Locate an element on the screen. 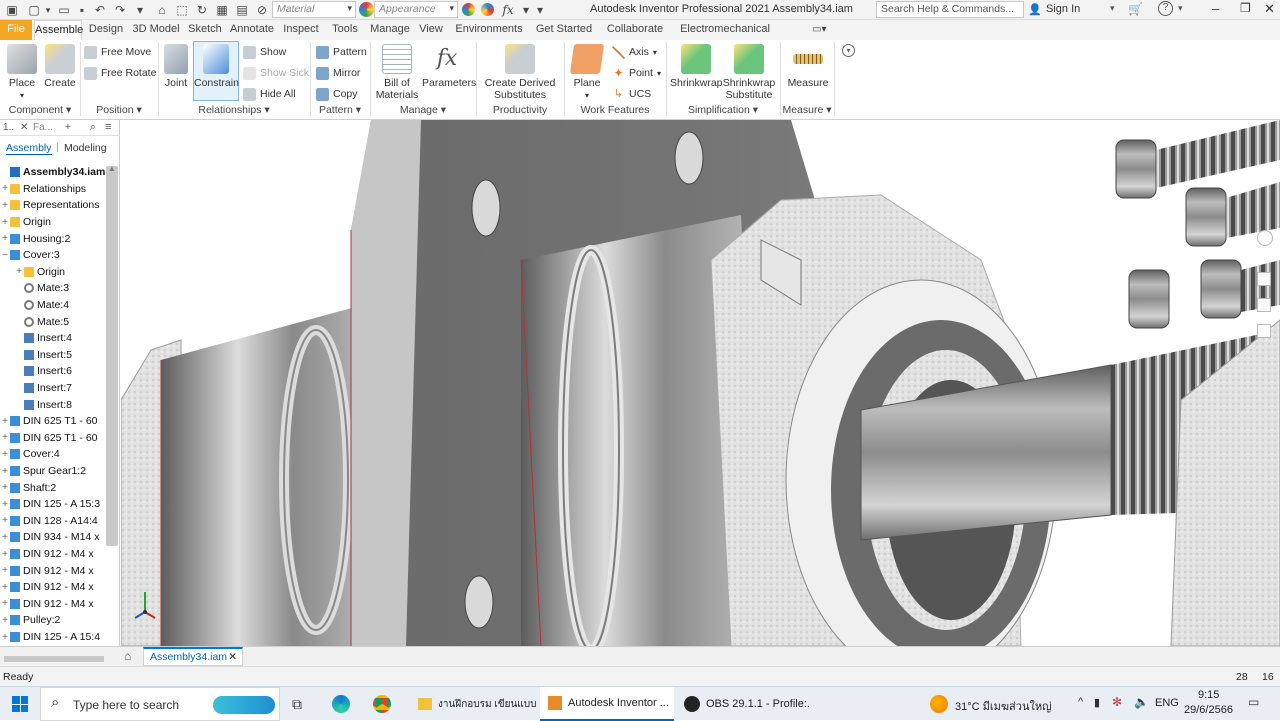  adjust-appearance-icon is located at coordinates (468, 9).